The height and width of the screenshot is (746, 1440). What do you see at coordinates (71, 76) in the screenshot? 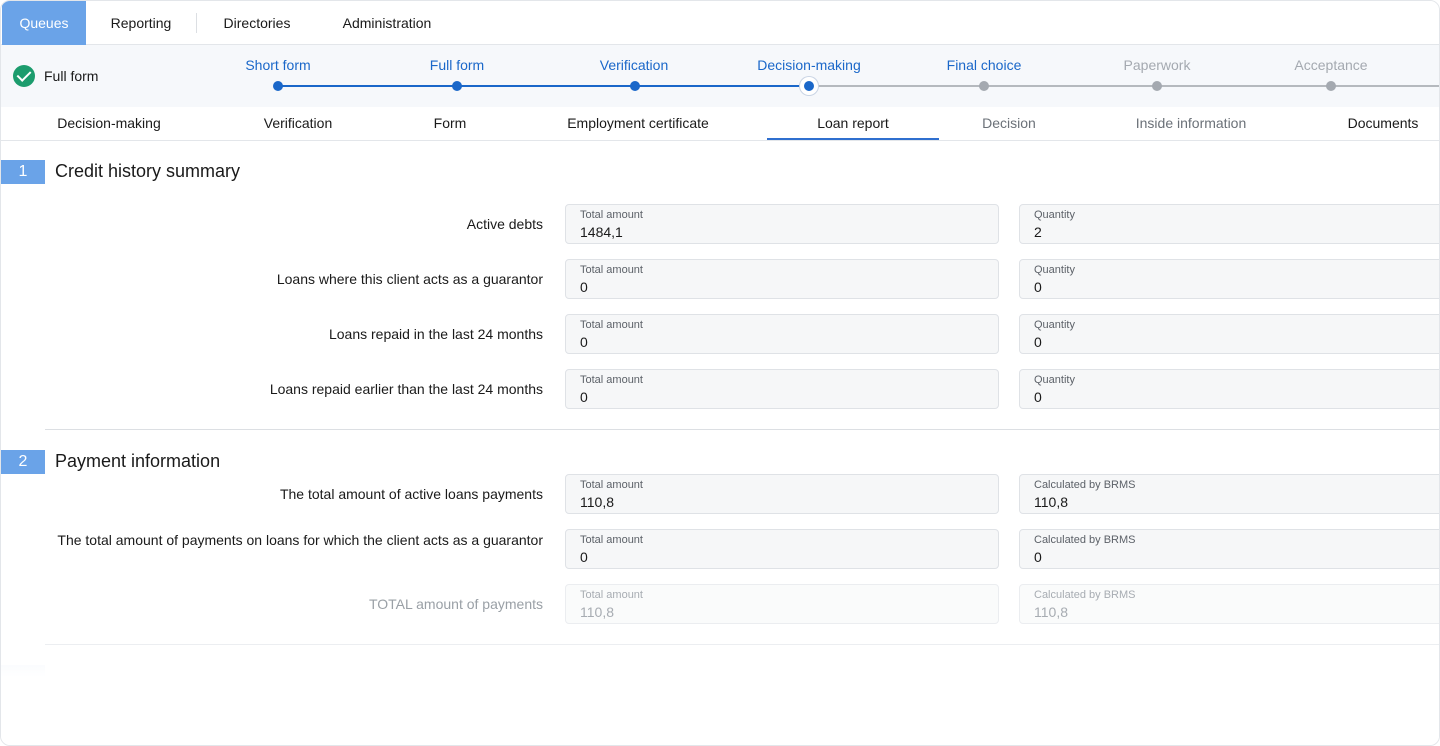
I see `form-status-label: Full form` at bounding box center [71, 76].